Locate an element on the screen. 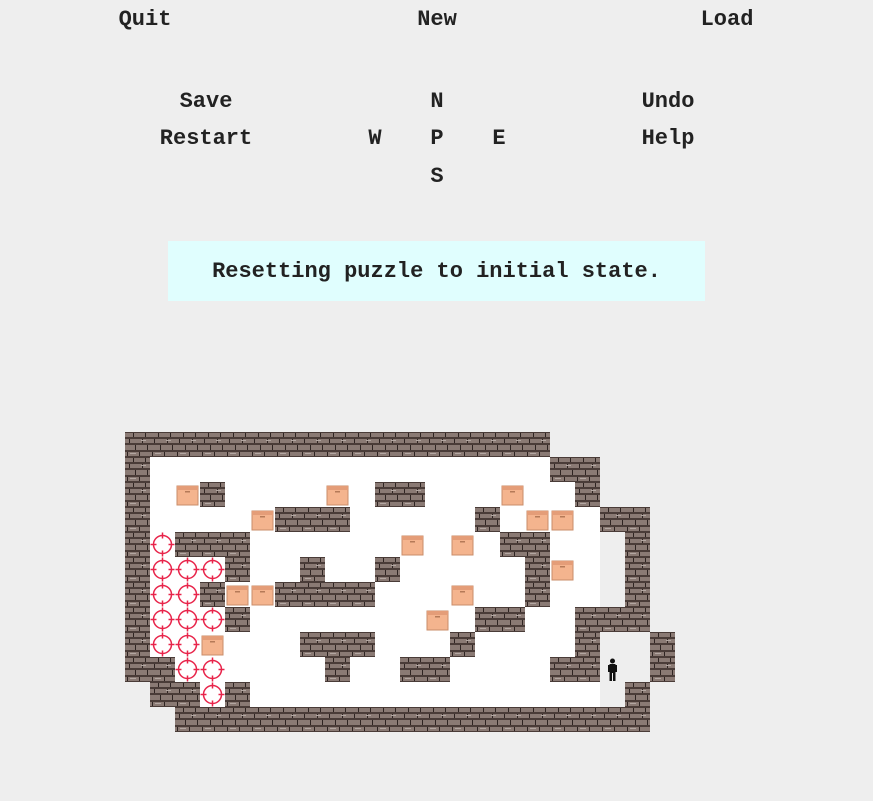 This screenshot has height=801, width=873. status-message: Resetting puzzle to initial state. is located at coordinates (436, 271).